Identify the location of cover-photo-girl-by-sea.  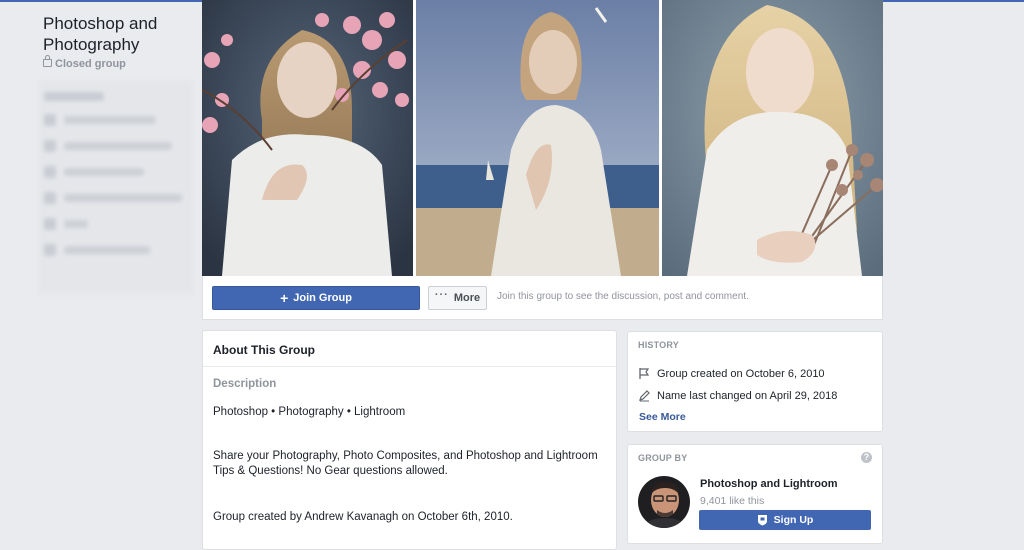
(537, 138).